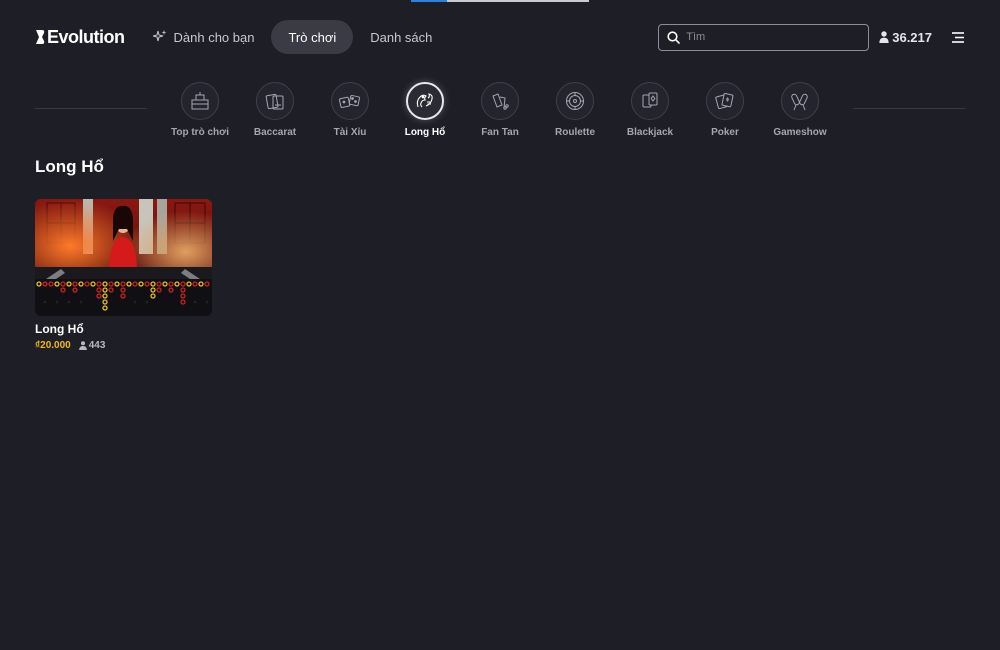  I want to click on dragon-tiger-icon, so click(424, 100).